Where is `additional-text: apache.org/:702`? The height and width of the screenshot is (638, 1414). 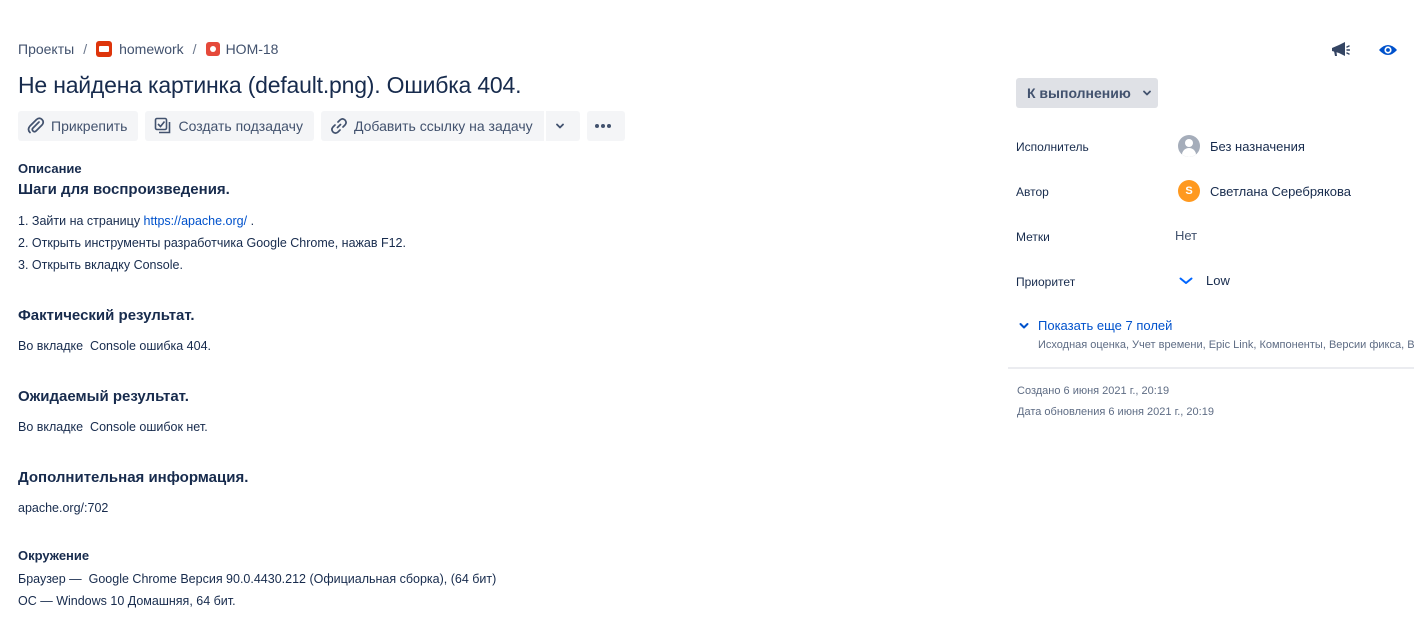
additional-text: apache.org/:702 is located at coordinates (63, 508).